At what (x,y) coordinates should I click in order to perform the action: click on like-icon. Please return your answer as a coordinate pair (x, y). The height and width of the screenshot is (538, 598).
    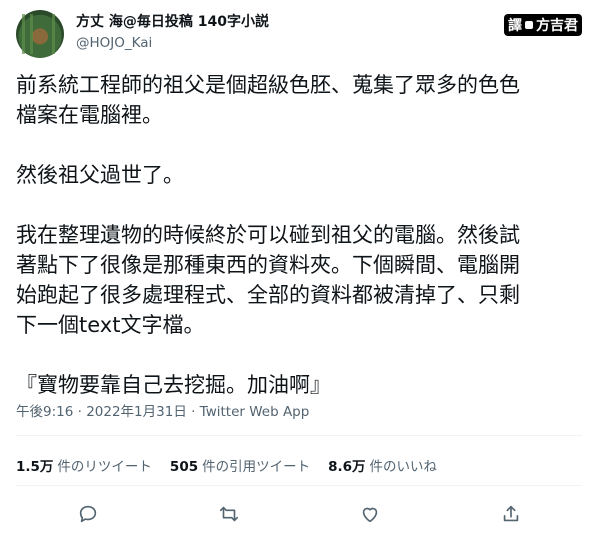
    Looking at the image, I should click on (370, 515).